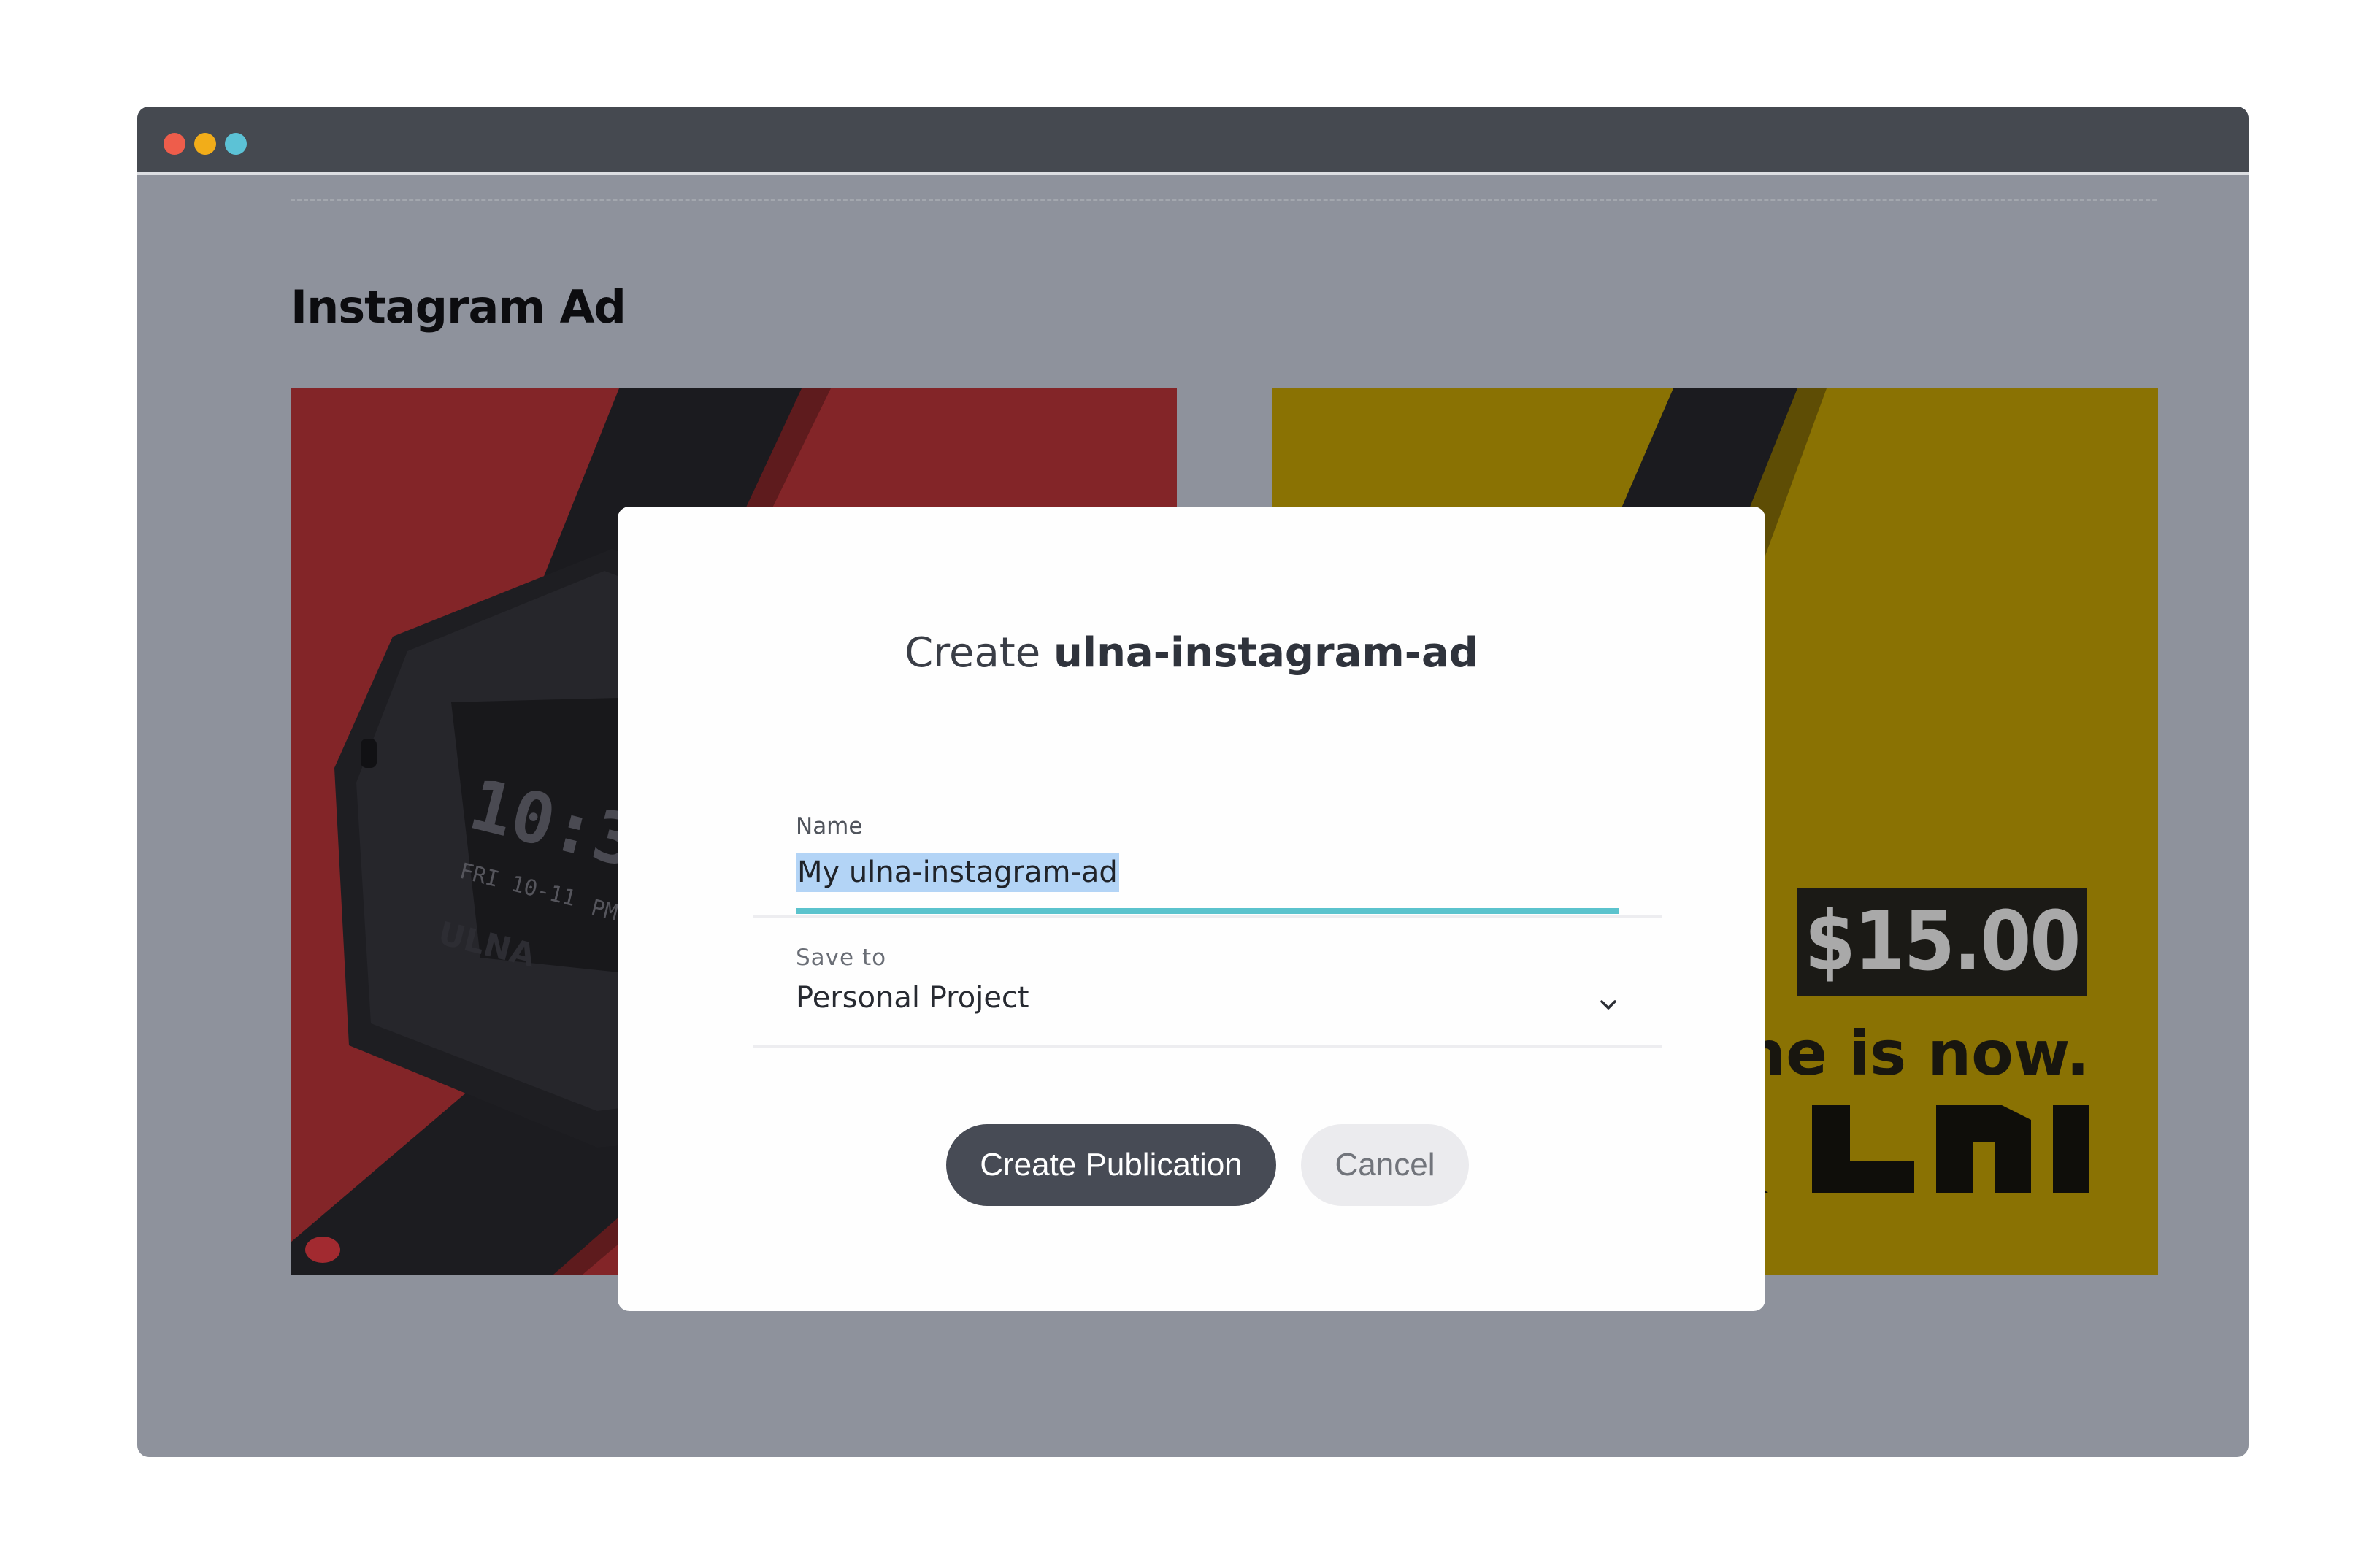 The image size is (2380, 1549). What do you see at coordinates (236, 144) in the screenshot?
I see `maximize-window-button` at bounding box center [236, 144].